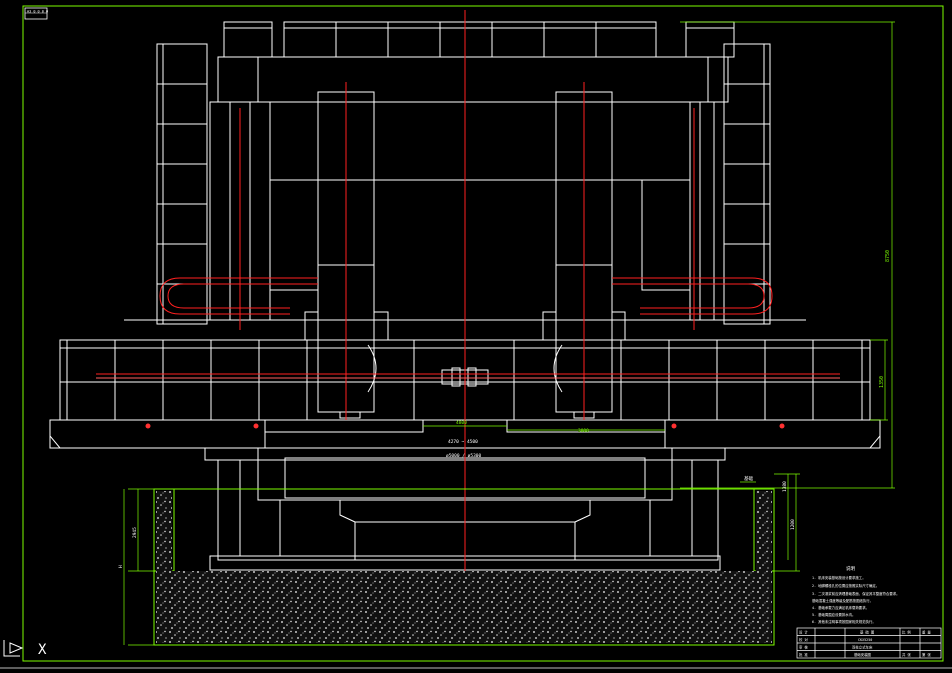 This screenshot has height=673, width=952. Describe the element at coordinates (845, 585) in the screenshot. I see `note-line-2: 2. 地脚螺栓孔的位置应按照实际尺寸确定。` at that location.